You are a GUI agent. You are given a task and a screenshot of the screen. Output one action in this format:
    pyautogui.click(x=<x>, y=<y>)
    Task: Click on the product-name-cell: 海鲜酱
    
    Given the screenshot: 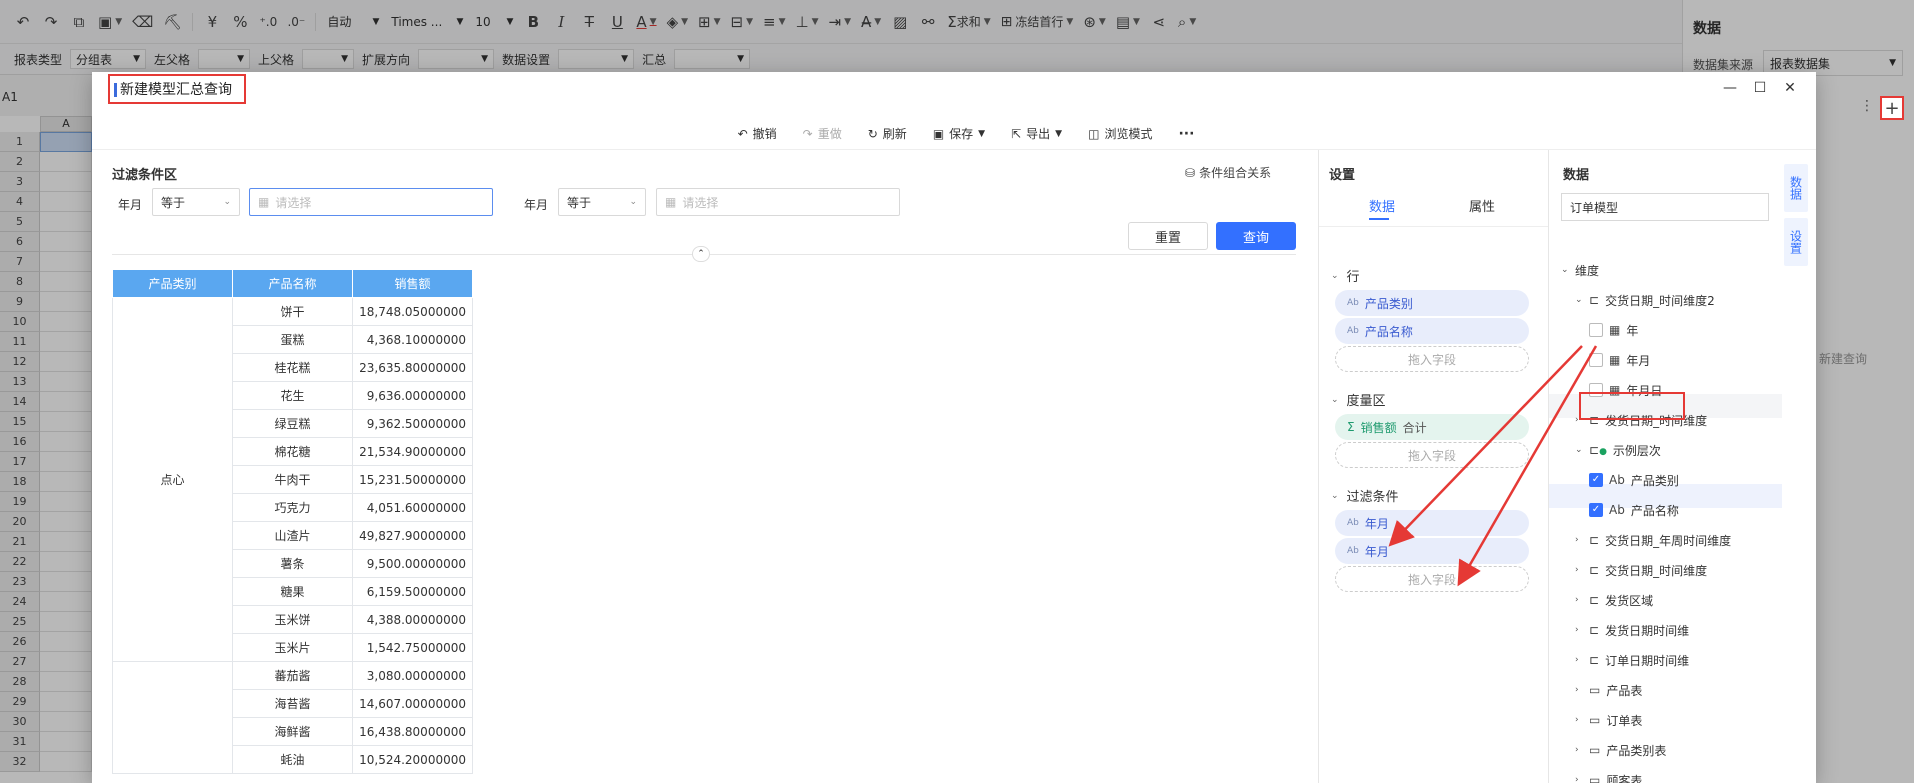 What is the action you would take?
    pyautogui.click(x=292, y=731)
    